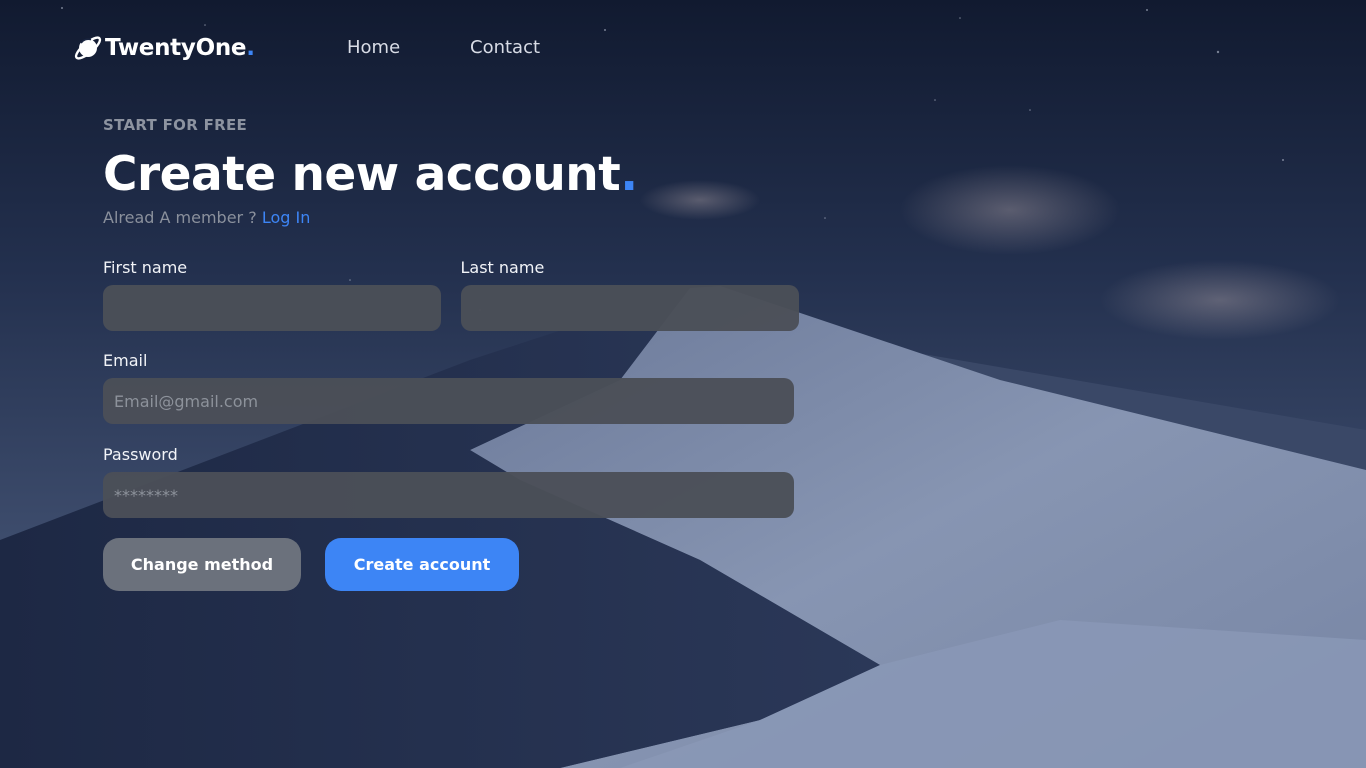  I want to click on nav-home-link: Home, so click(373, 47).